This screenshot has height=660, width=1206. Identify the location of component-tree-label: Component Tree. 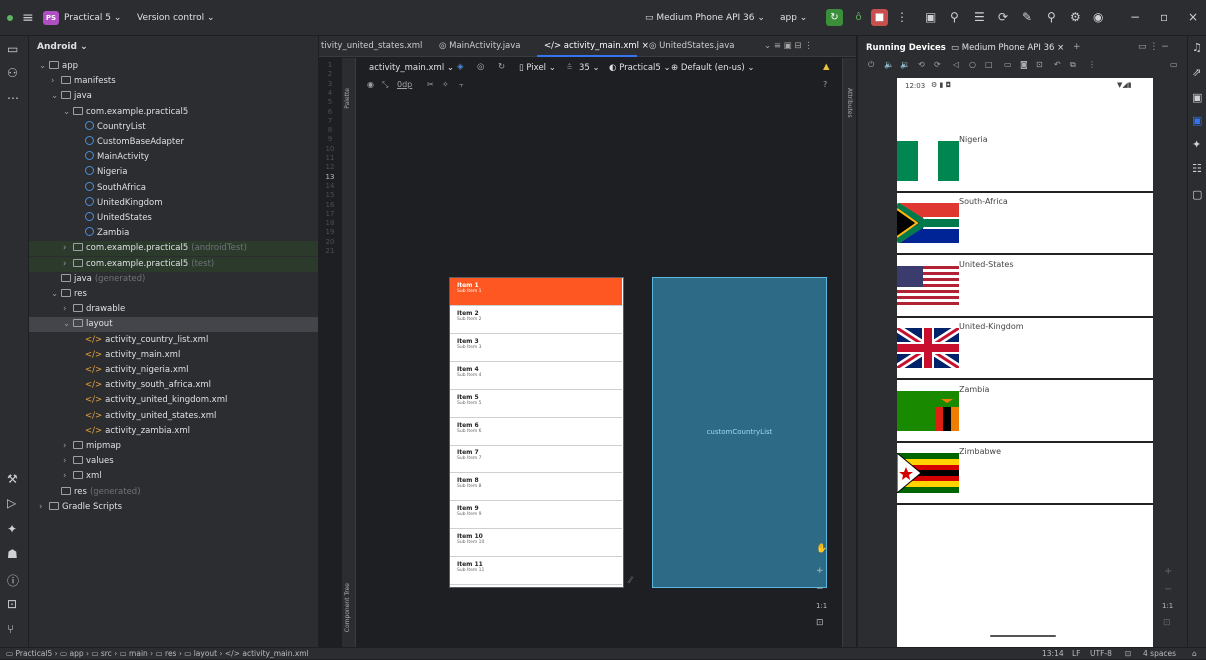
(347, 607).